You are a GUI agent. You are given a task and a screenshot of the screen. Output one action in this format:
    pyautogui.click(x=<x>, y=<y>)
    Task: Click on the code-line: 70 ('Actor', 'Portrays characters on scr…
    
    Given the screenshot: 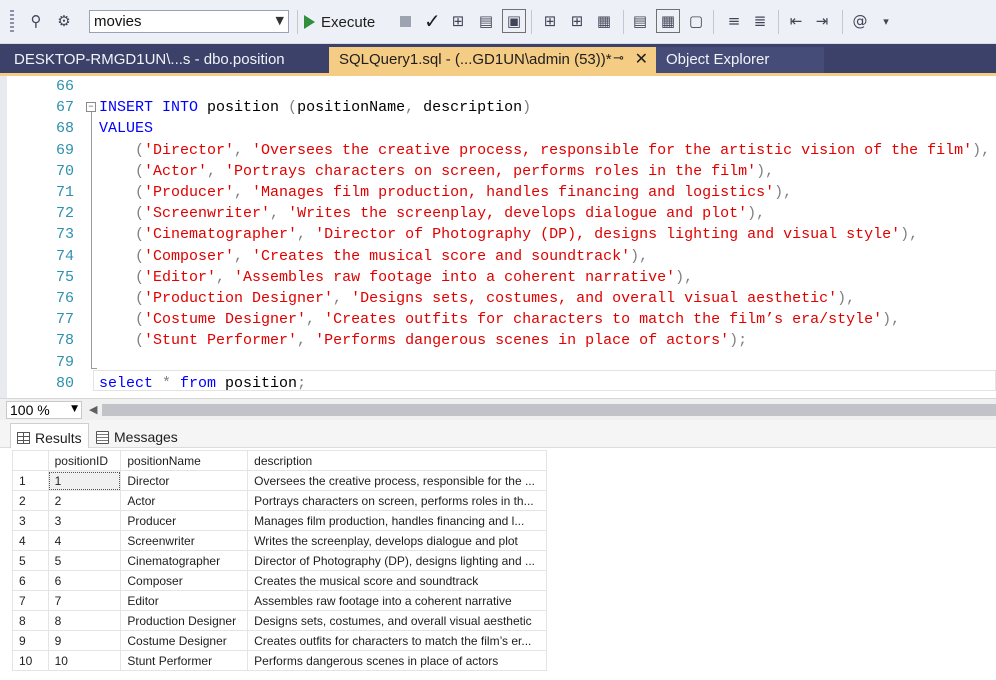 What is the action you would take?
    pyautogui.click(x=498, y=171)
    